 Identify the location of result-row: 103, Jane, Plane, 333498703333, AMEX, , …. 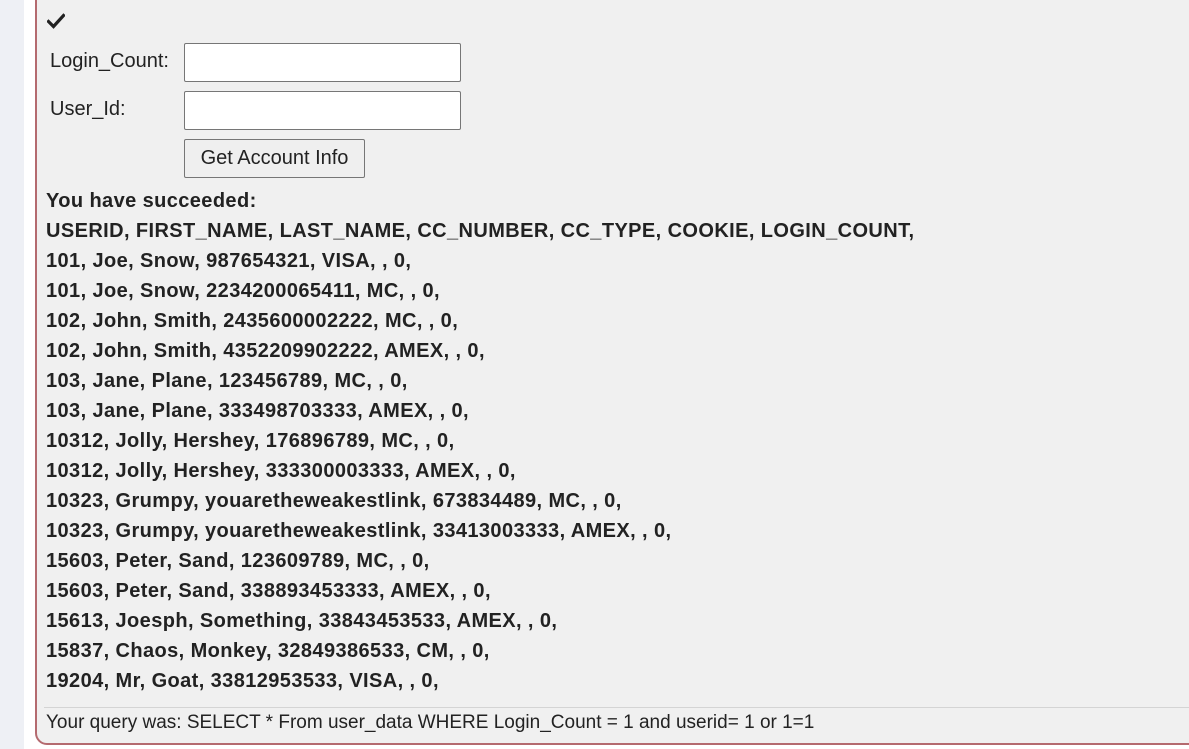
(257, 411).